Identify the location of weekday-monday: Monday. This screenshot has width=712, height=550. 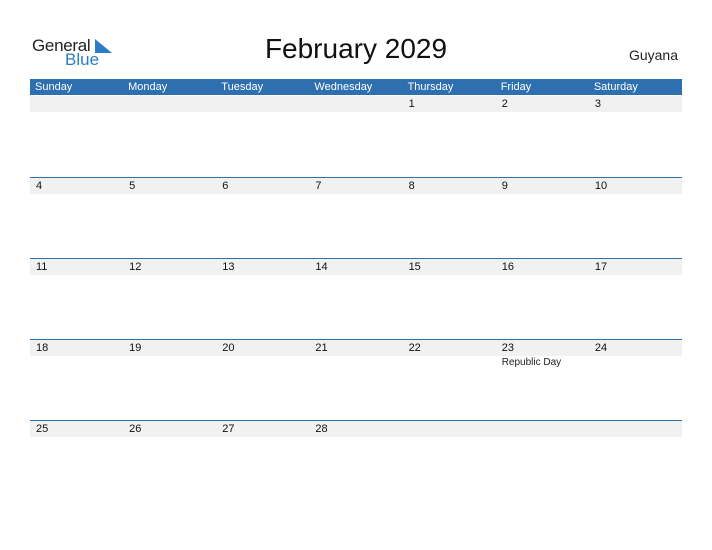
(148, 87).